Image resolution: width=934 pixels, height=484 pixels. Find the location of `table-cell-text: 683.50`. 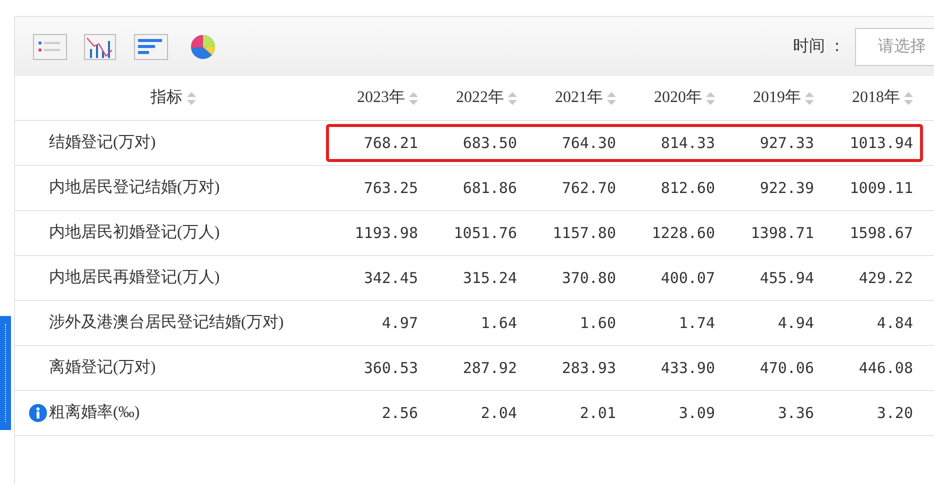

table-cell-text: 683.50 is located at coordinates (490, 143).